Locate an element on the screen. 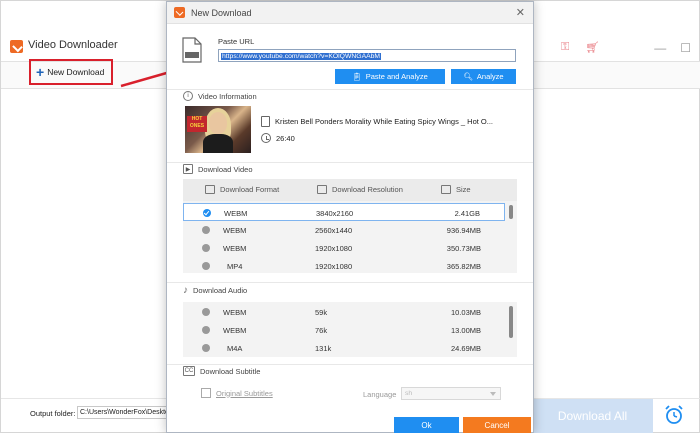 The width and height of the screenshot is (700, 433). music-note-icon: ♪ is located at coordinates (185, 290).